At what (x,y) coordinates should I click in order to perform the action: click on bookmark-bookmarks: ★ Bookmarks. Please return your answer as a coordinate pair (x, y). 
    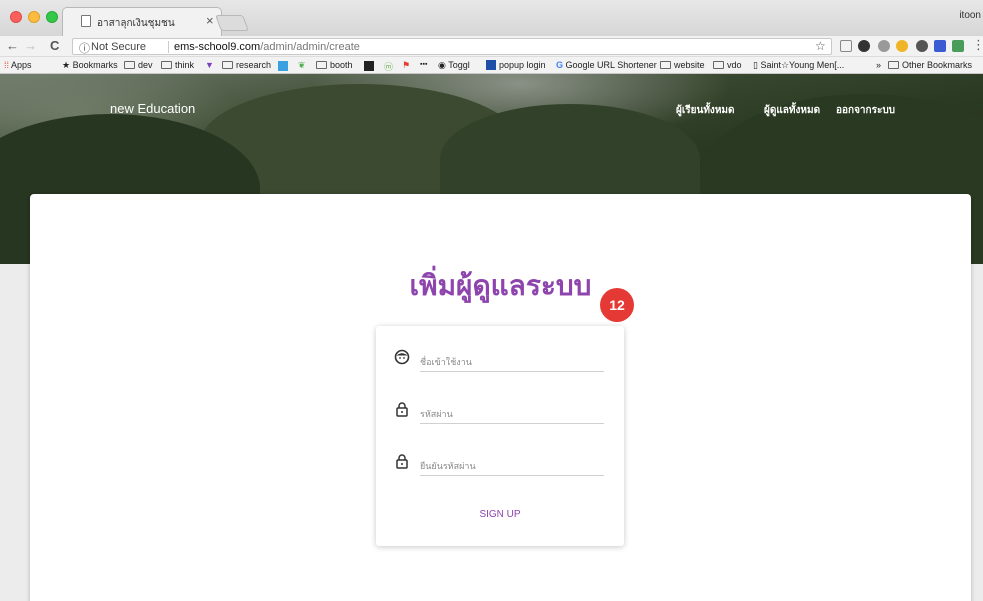
    Looking at the image, I should click on (90, 65).